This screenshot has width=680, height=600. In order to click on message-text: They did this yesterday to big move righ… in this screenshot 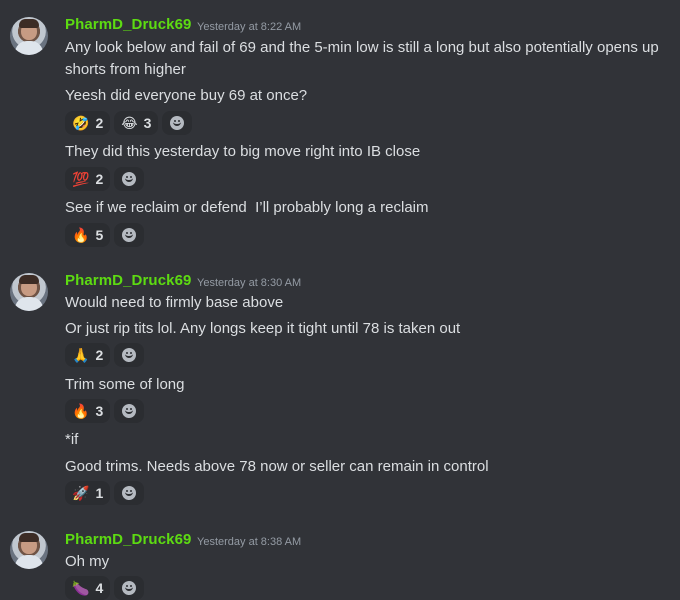, I will do `click(243, 151)`.